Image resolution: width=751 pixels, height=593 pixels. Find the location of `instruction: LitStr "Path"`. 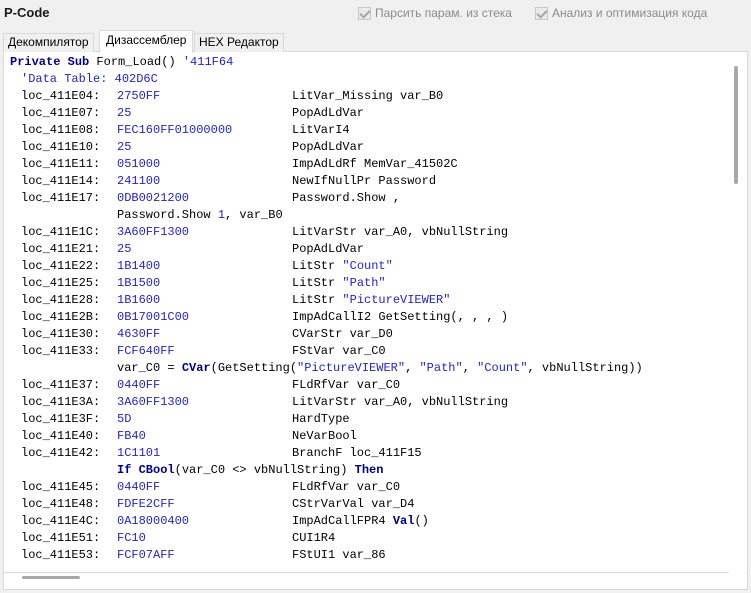

instruction: LitStr "Path" is located at coordinates (339, 283).